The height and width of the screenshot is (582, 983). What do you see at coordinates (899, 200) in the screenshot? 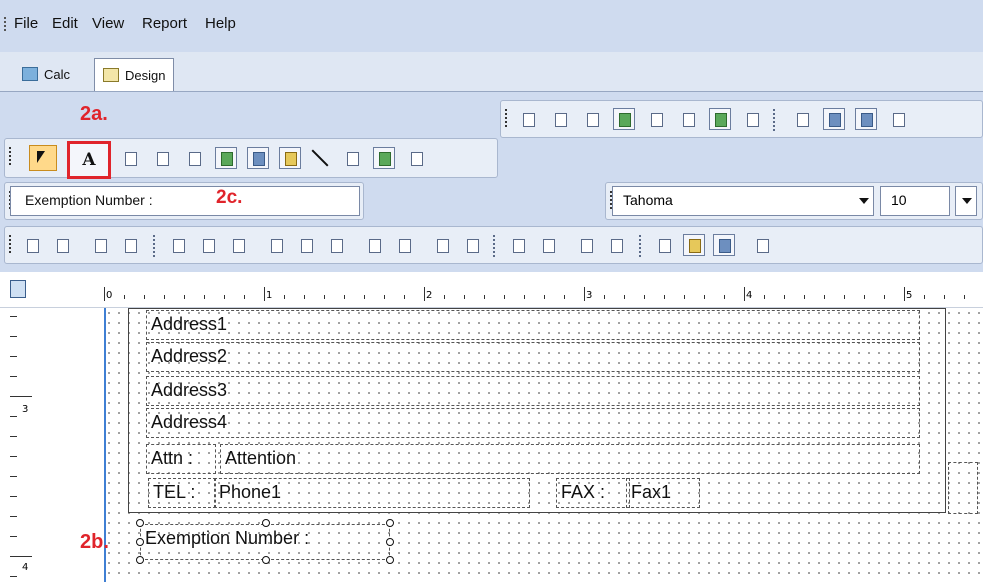
I see `font-size-value: 10` at bounding box center [899, 200].